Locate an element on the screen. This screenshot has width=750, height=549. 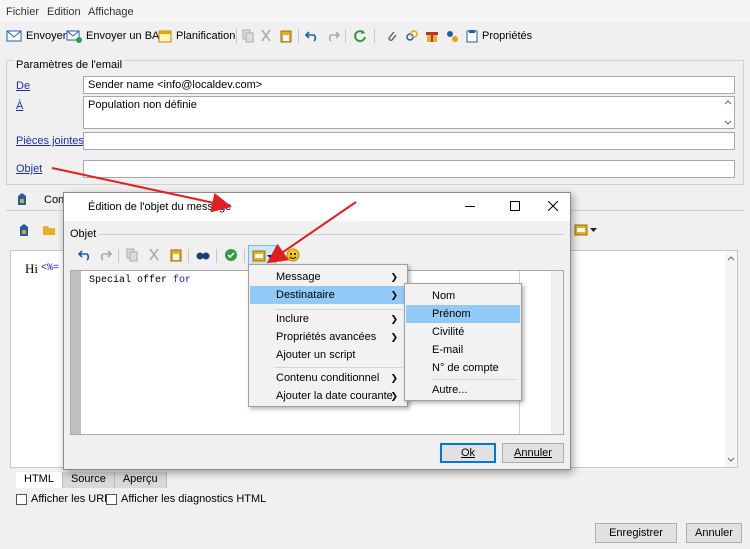
maximize-icon is located at coordinates (515, 206).